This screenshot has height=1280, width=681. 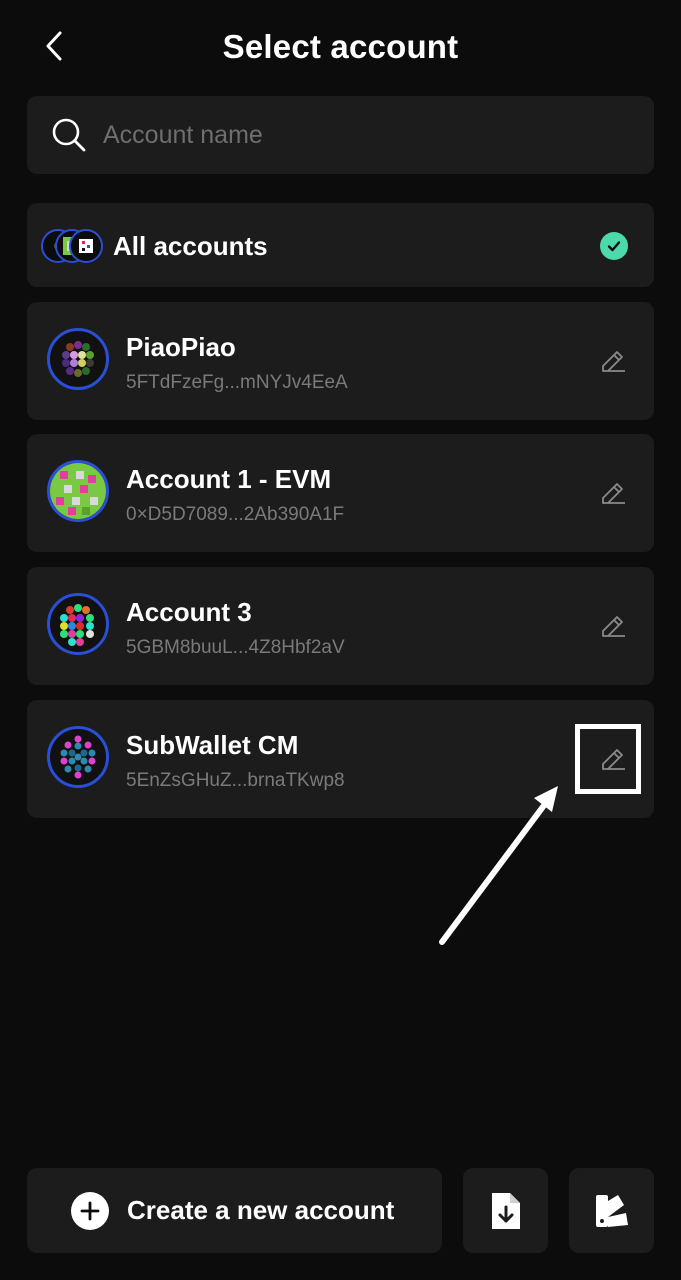 I want to click on account-address: 5GBM8buuL...4Z8Hbf2aV, so click(x=235, y=647).